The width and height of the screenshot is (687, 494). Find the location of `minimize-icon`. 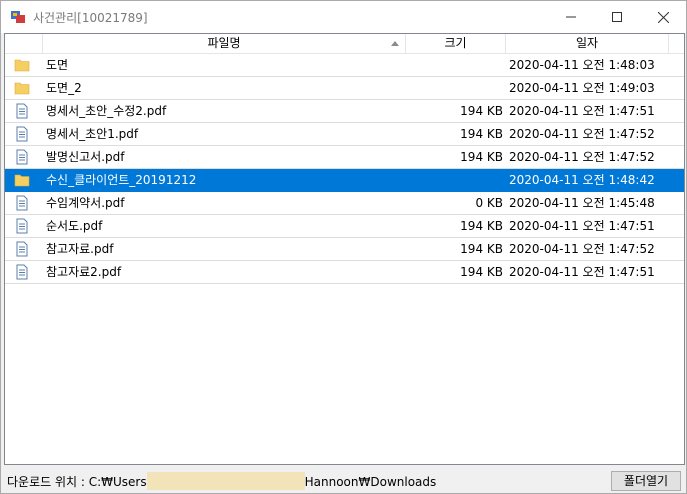

minimize-icon is located at coordinates (571, 17).